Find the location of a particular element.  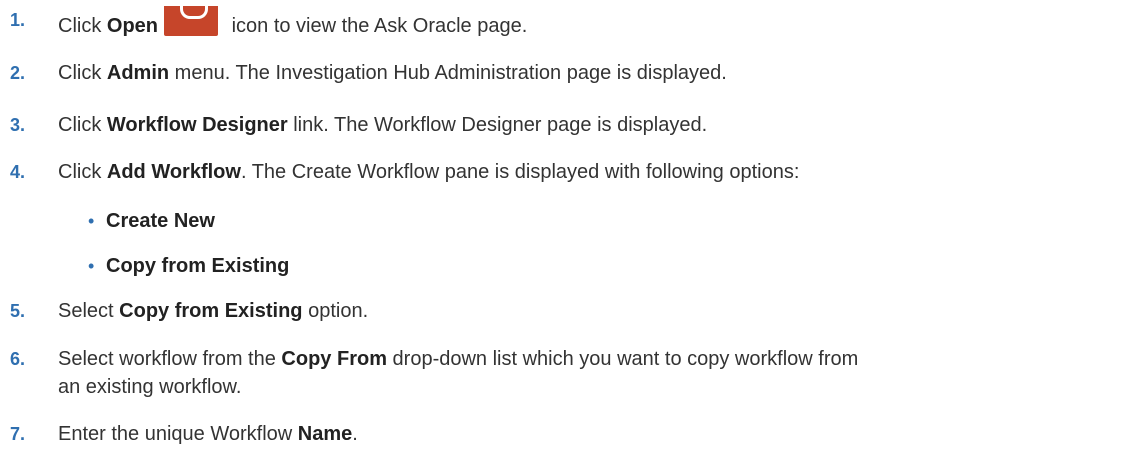

step-7: 7. Enter the unique Workflow Name. is located at coordinates (560, 434).